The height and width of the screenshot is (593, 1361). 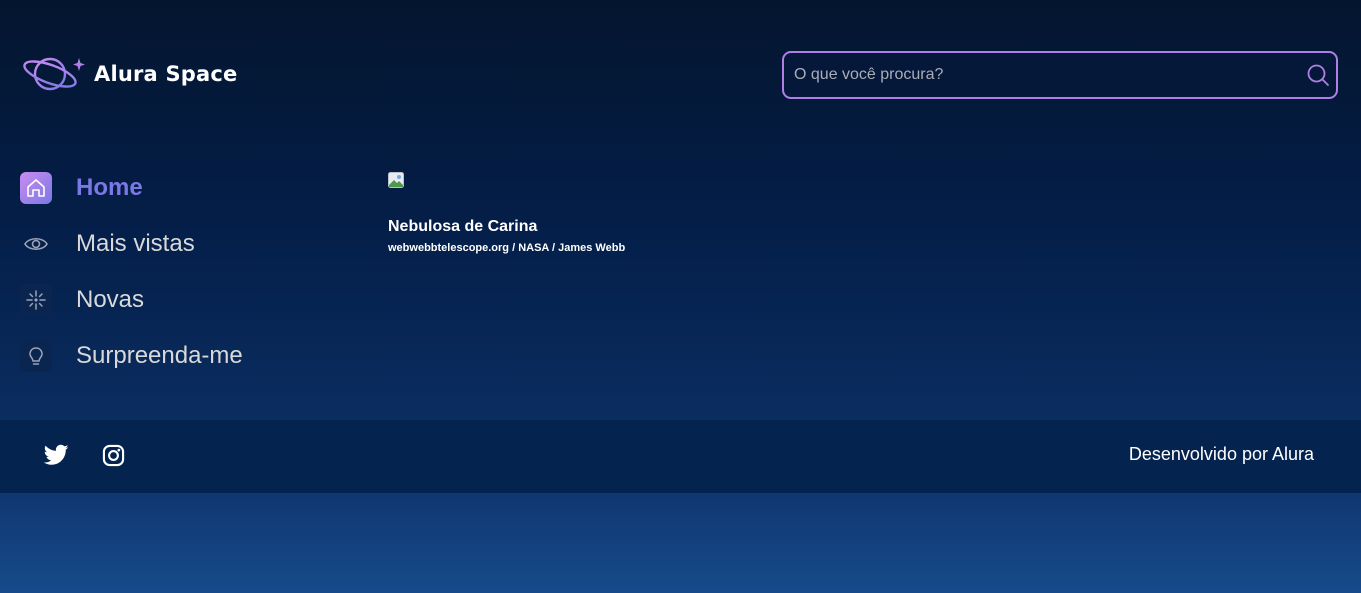 I want to click on logo: Alura Space, so click(x=129, y=74).